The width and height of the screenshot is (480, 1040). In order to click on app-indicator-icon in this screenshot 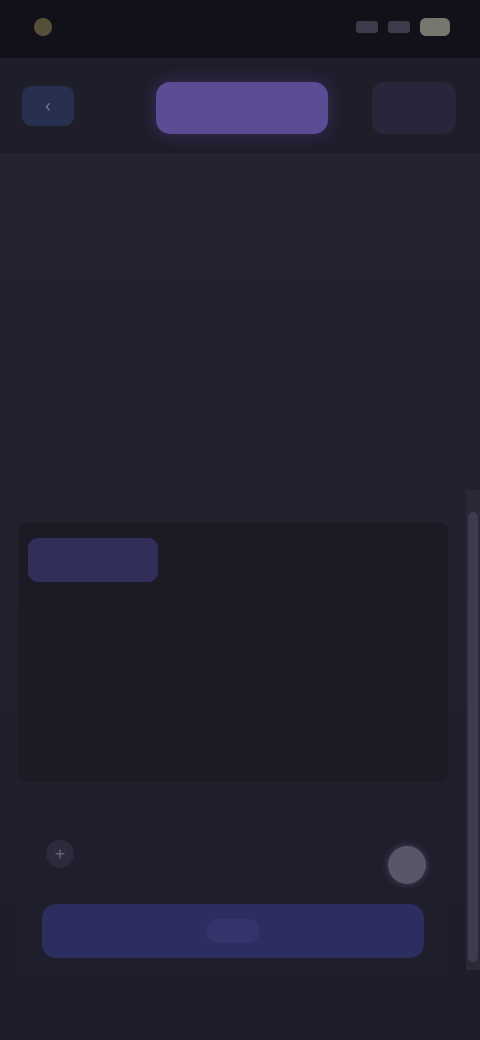, I will do `click(43, 27)`.